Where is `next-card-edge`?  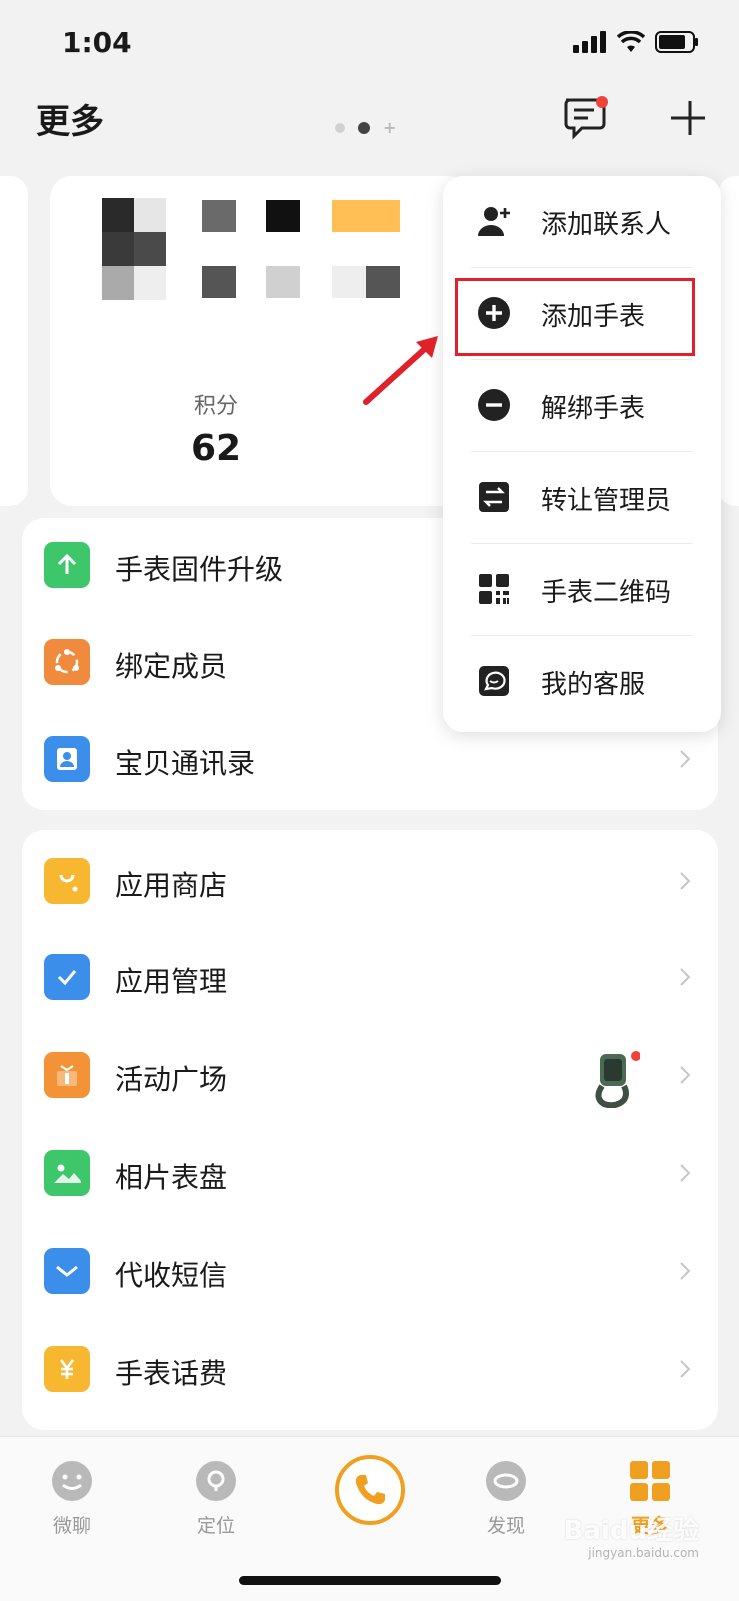
next-card-edge is located at coordinates (728, 341).